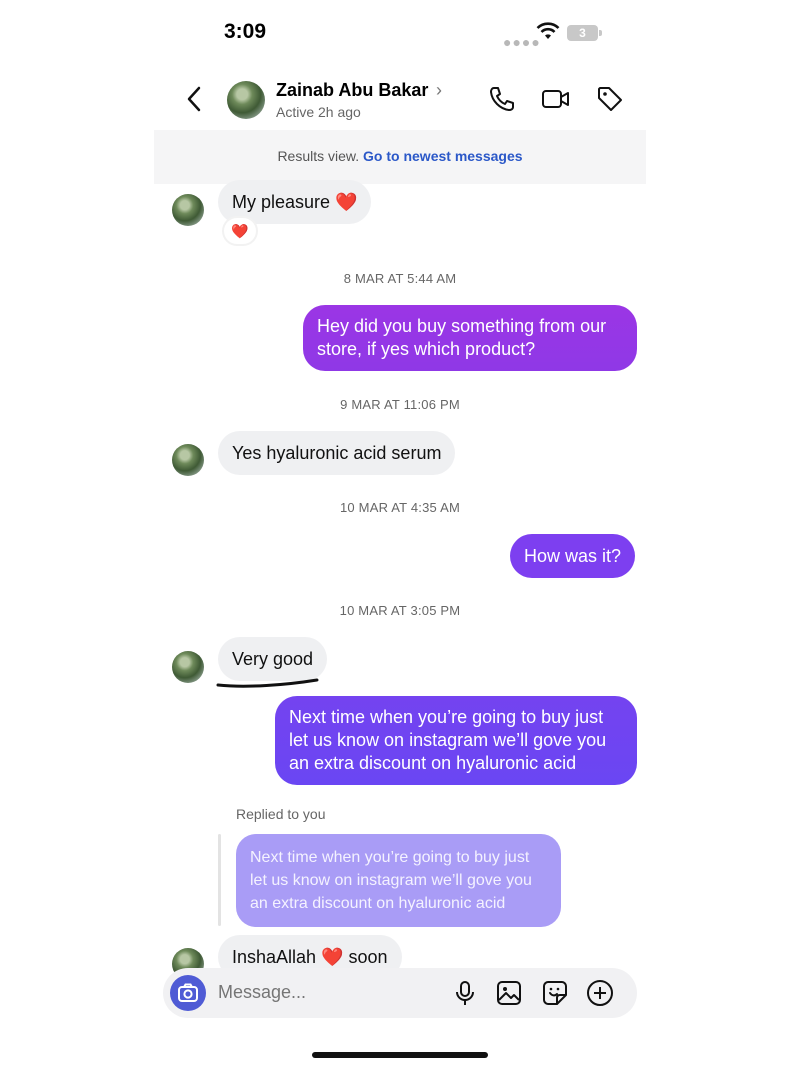 The width and height of the screenshot is (800, 1067). Describe the element at coordinates (600, 993) in the screenshot. I see `add-icon` at that location.